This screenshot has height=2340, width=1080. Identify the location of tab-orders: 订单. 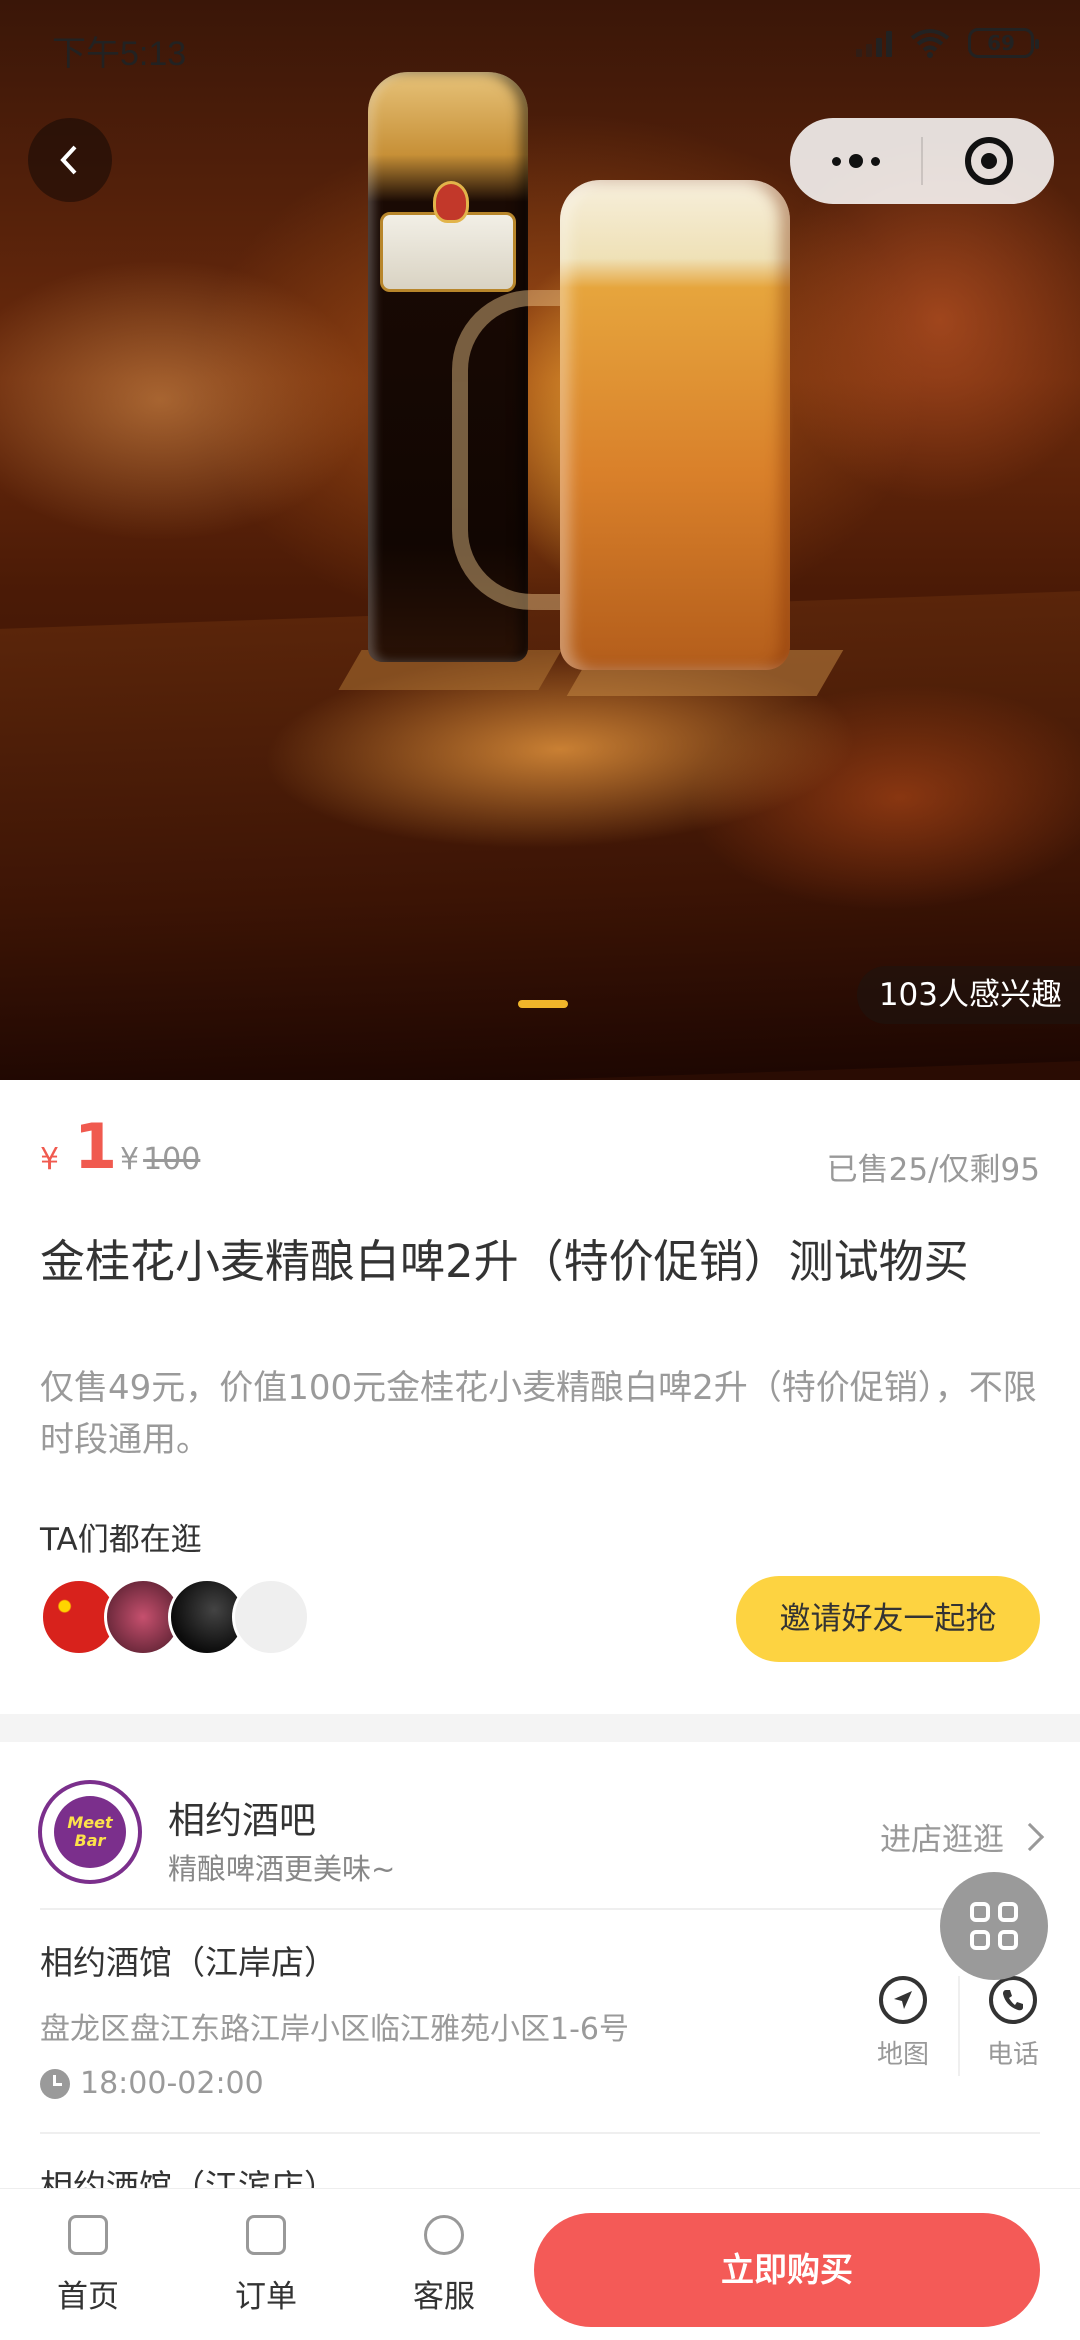
(266, 2265).